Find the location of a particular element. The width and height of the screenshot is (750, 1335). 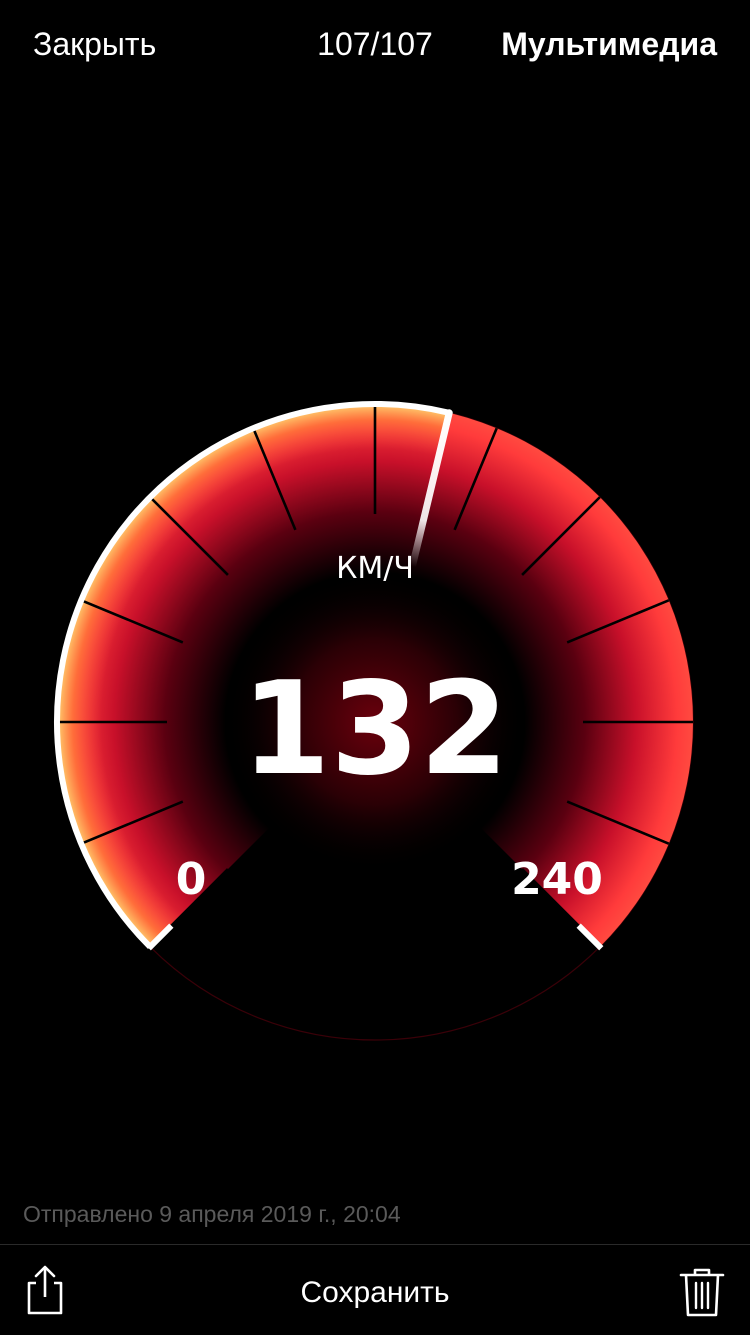

save-button: Сохранить is located at coordinates (374, 1292).